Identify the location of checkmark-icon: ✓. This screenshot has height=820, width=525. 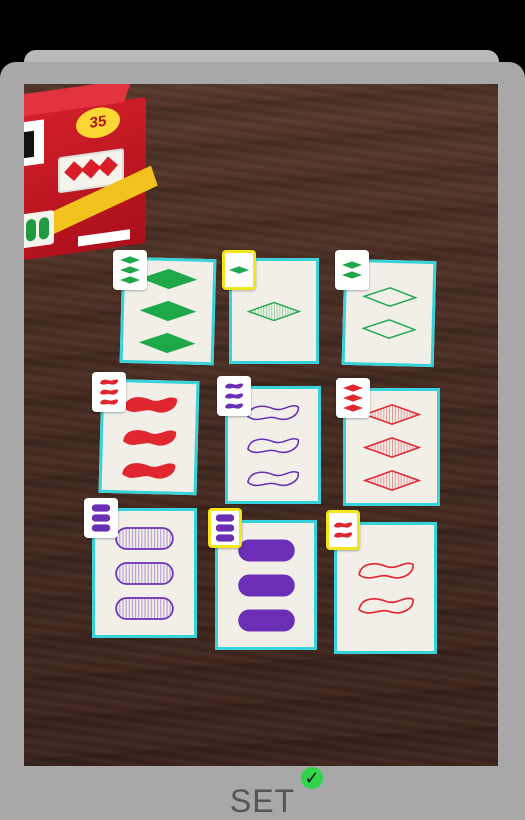
(312, 778).